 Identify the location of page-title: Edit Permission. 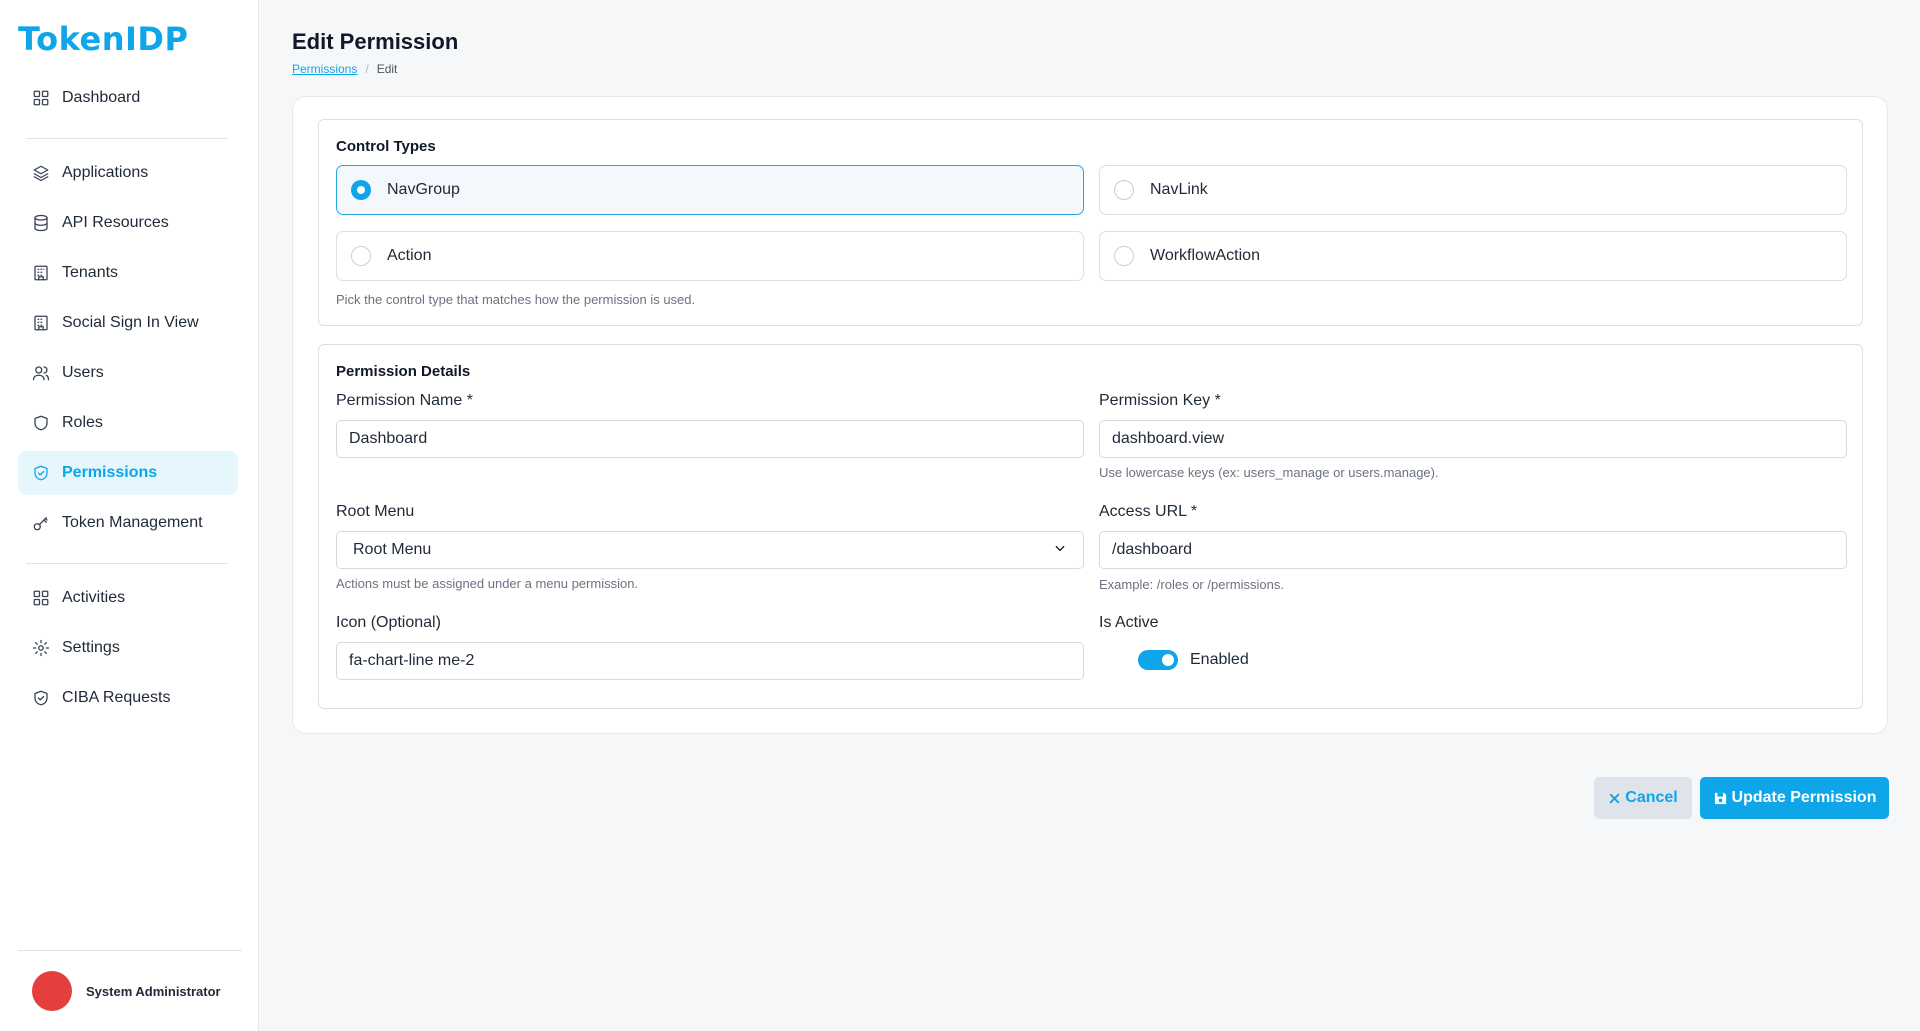
(375, 41).